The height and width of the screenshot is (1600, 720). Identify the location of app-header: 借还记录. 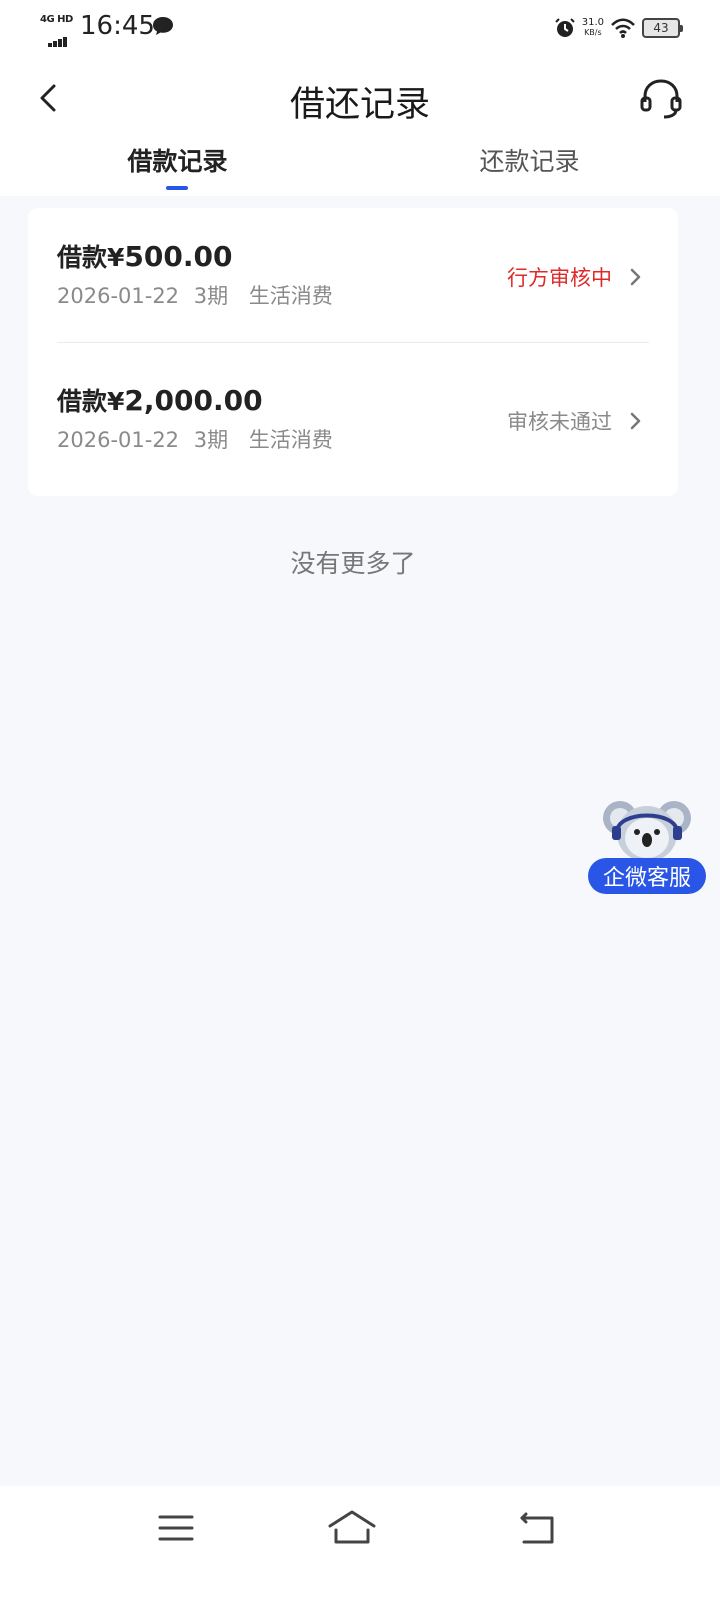
(360, 99).